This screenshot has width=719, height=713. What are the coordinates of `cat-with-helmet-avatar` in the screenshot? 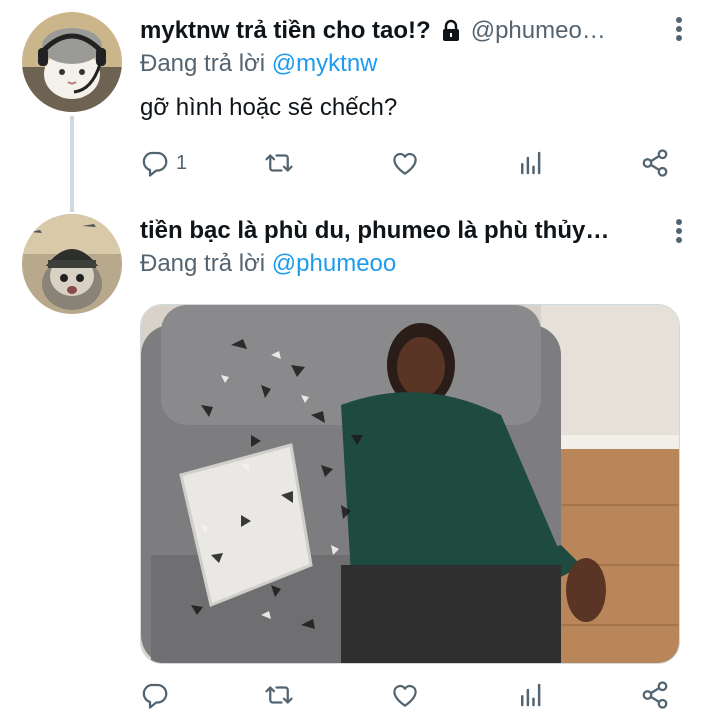 It's located at (72, 264).